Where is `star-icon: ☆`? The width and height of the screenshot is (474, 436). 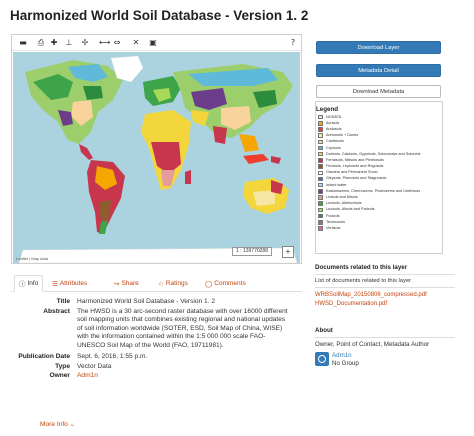 star-icon: ☆ is located at coordinates (161, 283).